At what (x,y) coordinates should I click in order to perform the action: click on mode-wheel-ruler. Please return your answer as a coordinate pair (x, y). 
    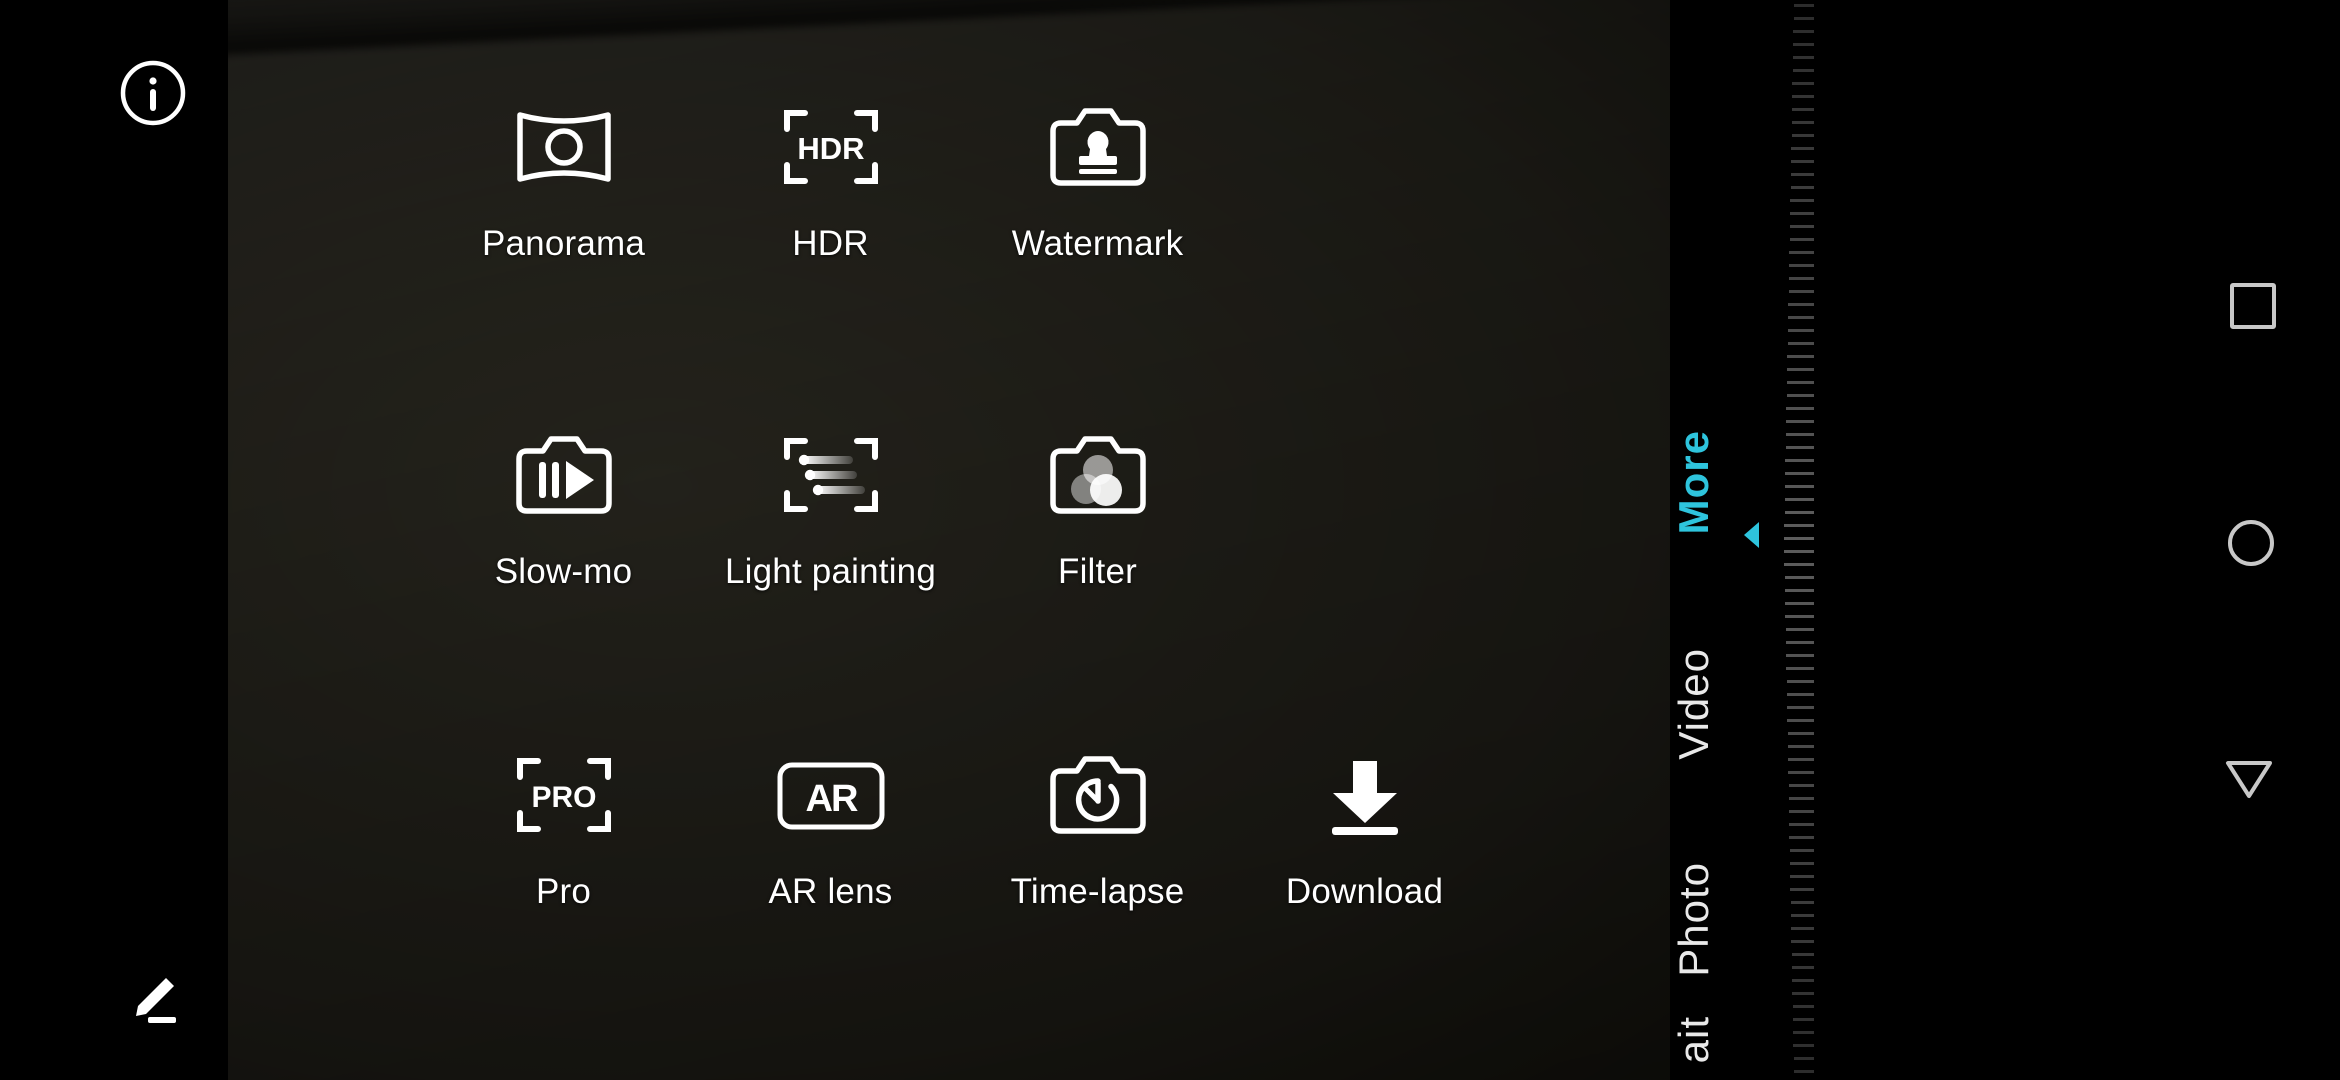
    Looking at the image, I should click on (1795, 540).